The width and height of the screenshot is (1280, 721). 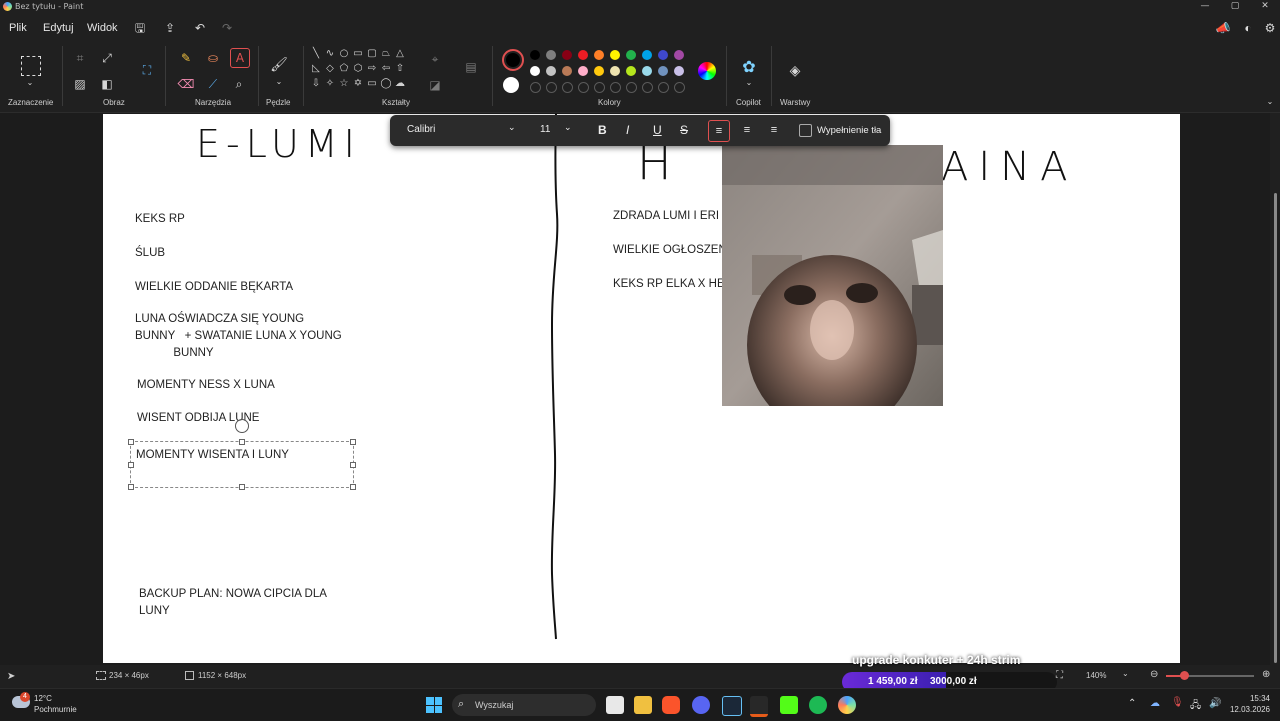 What do you see at coordinates (435, 85) in the screenshot?
I see `shape-fill-icon: ◪` at bounding box center [435, 85].